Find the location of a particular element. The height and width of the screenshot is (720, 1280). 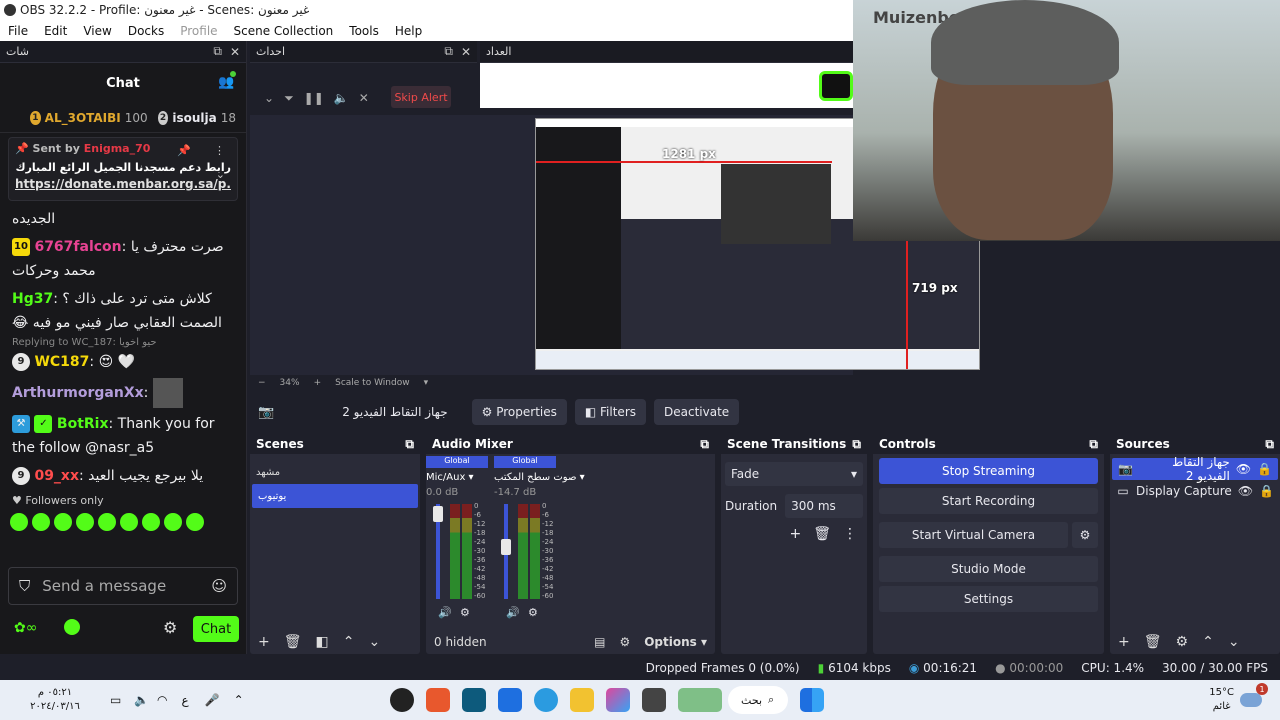

zoom-out-button: − is located at coordinates (262, 383).